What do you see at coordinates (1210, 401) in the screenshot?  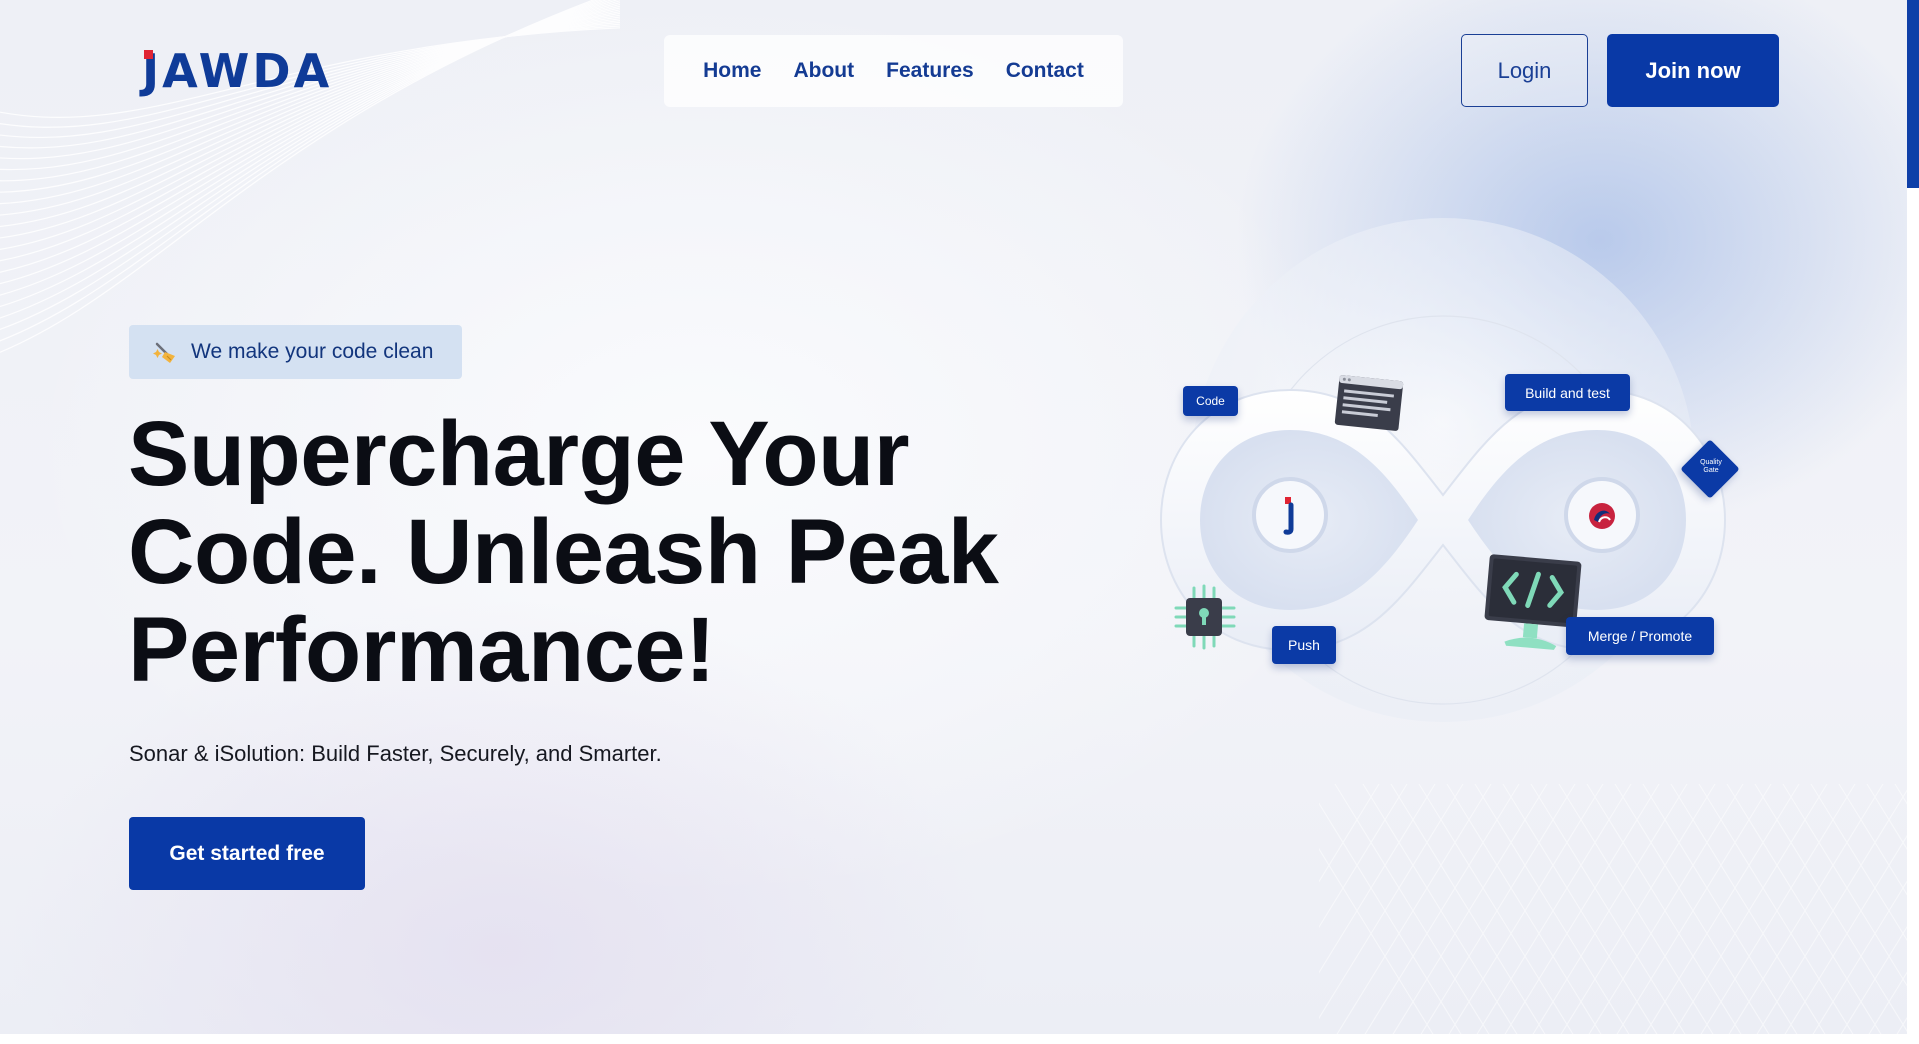 I see `tag-code: Code` at bounding box center [1210, 401].